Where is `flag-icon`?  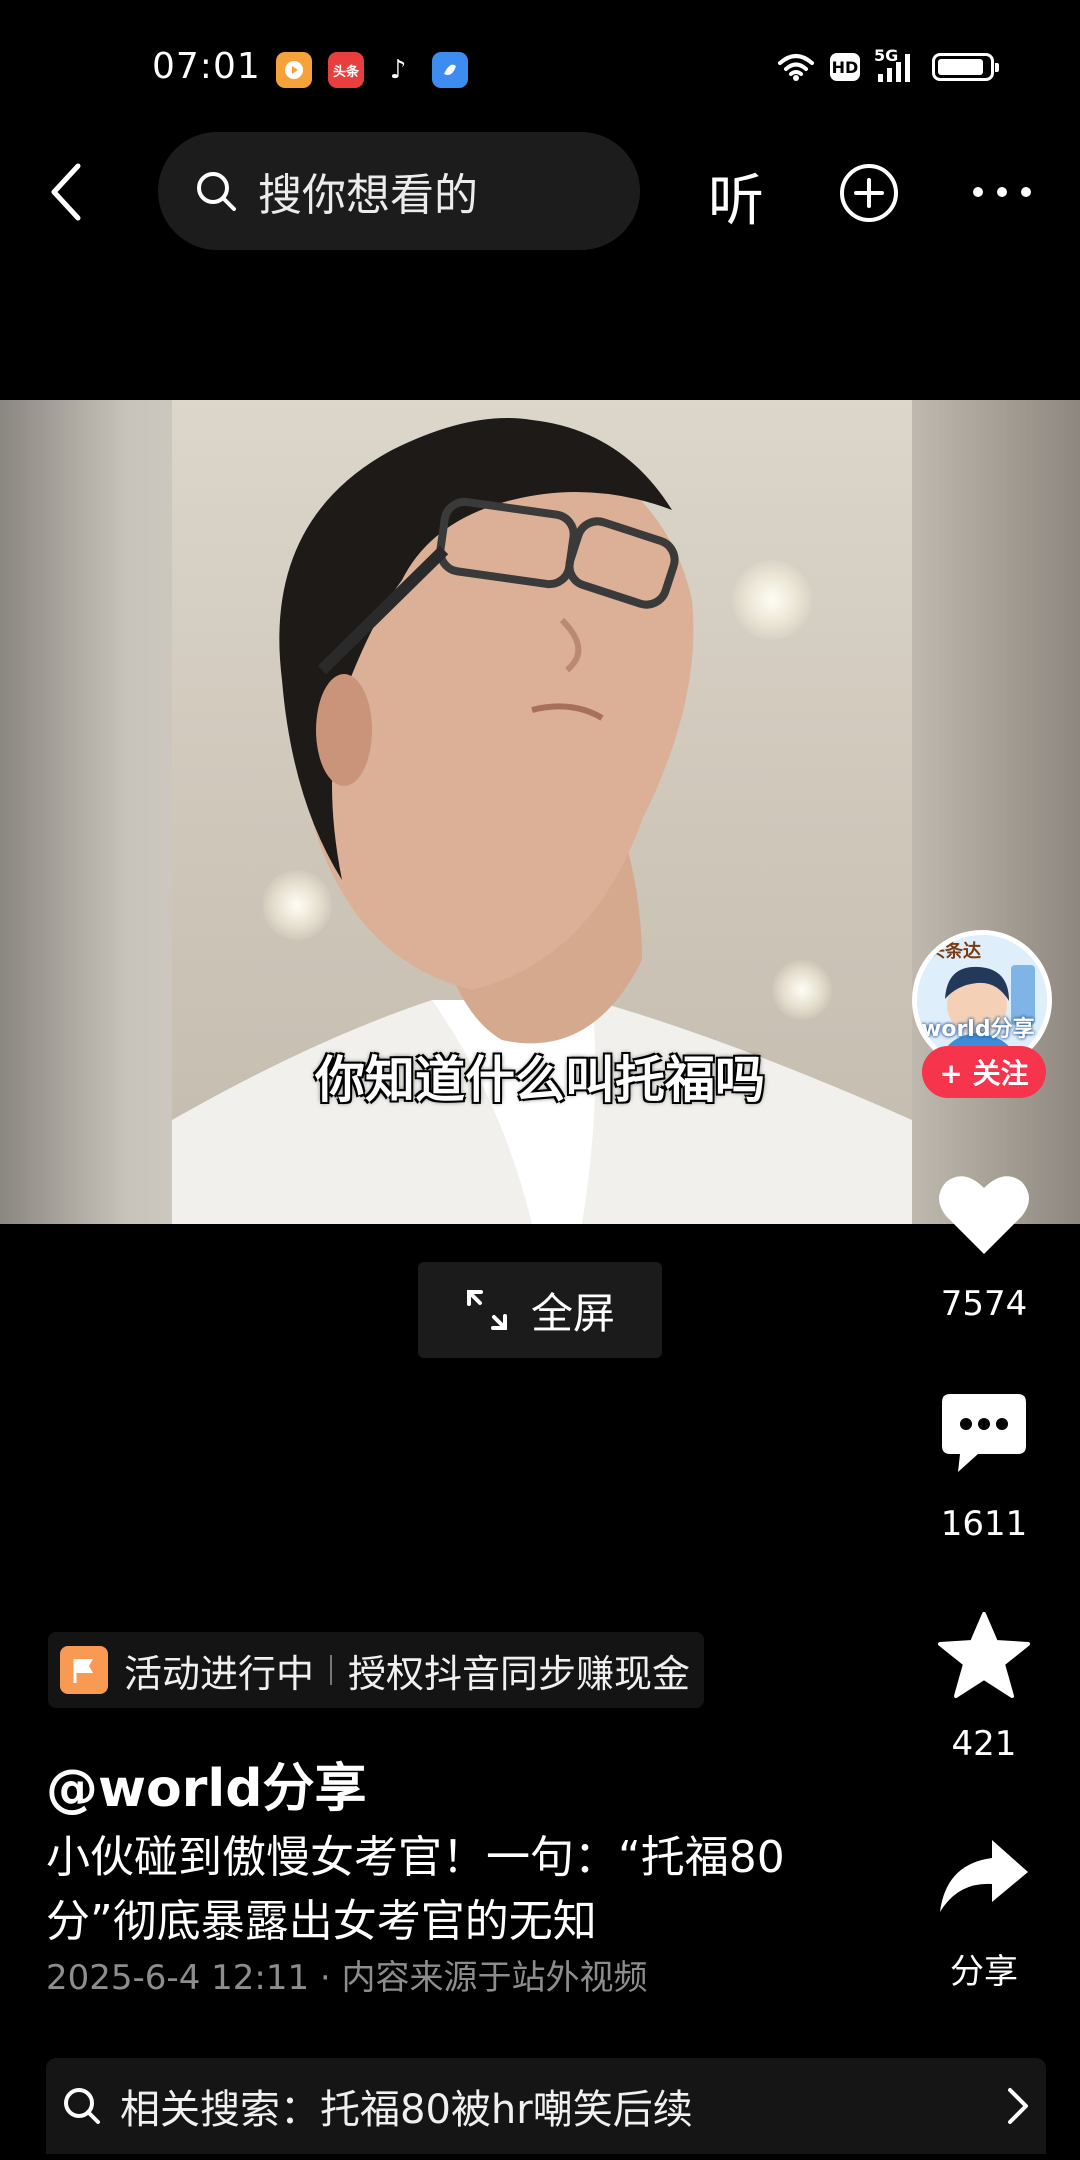
flag-icon is located at coordinates (84, 1670).